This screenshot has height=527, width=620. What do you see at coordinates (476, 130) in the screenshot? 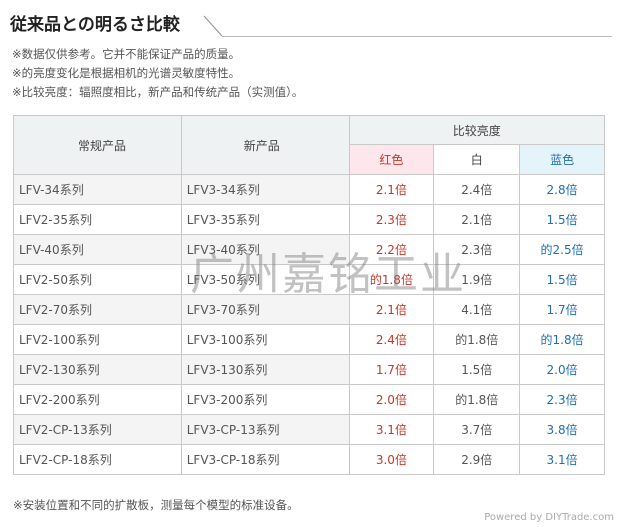
I see `header-compare-brightness: 比较亮度` at bounding box center [476, 130].